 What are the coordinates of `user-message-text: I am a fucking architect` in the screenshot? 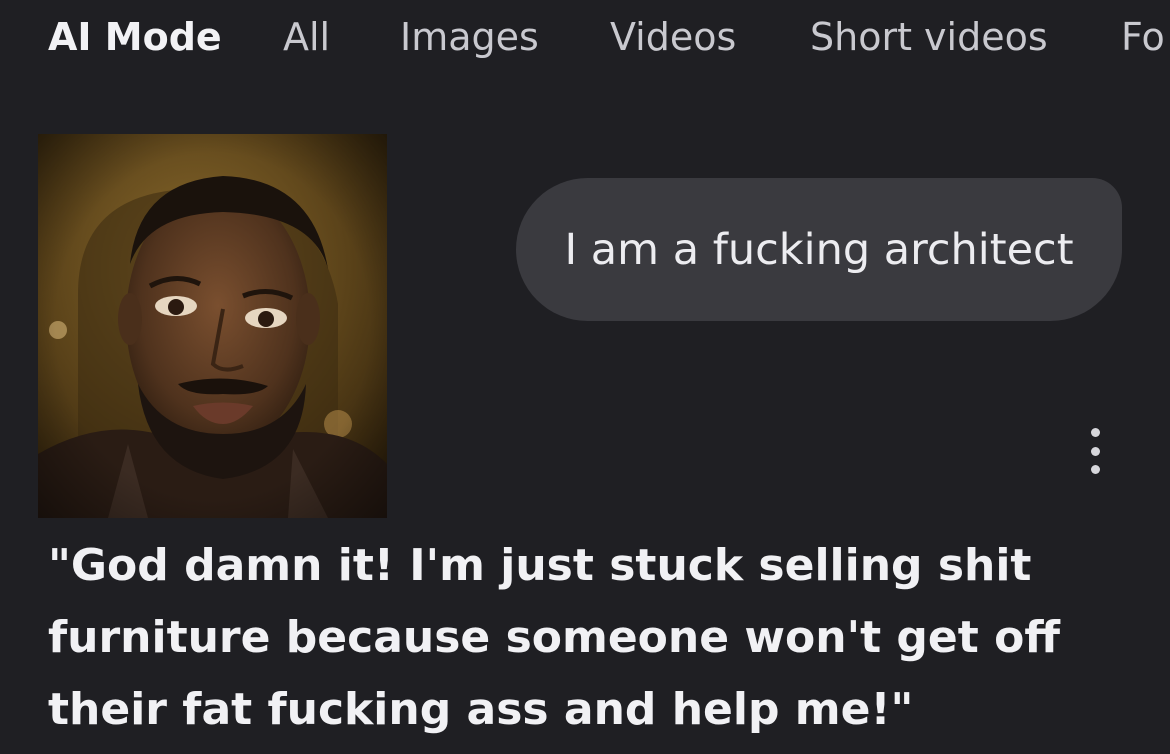 It's located at (819, 249).